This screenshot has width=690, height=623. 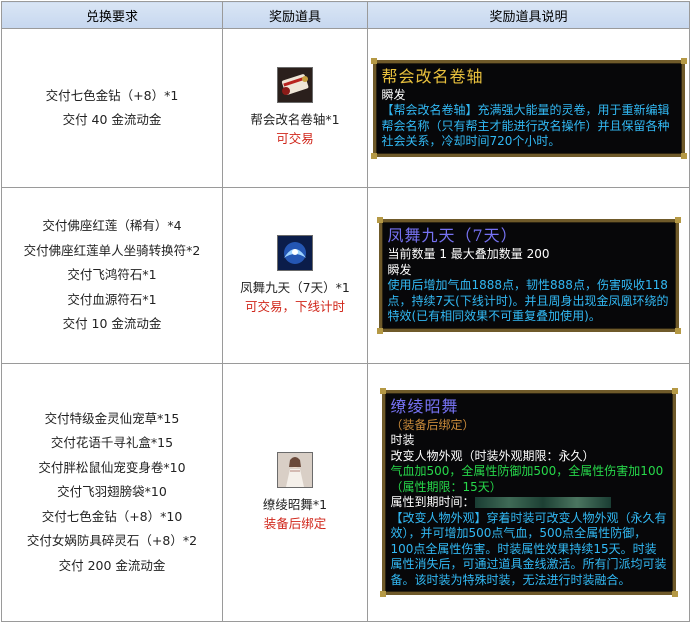 I want to click on costume-icon, so click(x=295, y=469).